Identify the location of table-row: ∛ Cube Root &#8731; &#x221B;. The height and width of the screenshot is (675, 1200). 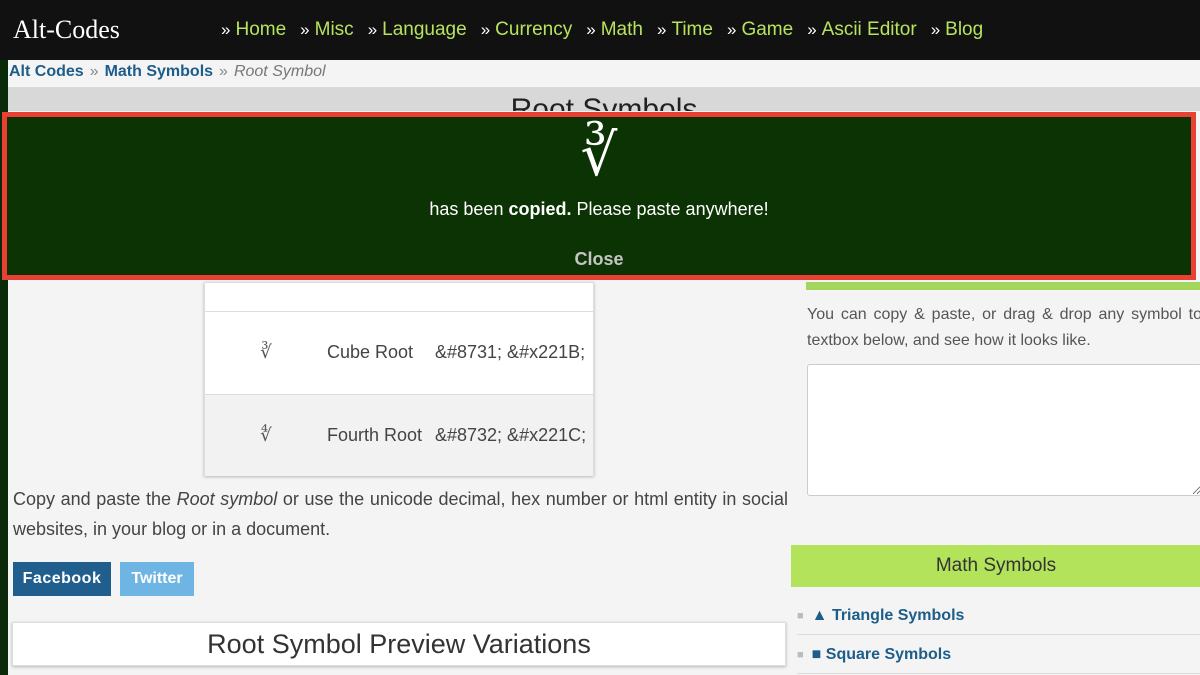
(399, 352).